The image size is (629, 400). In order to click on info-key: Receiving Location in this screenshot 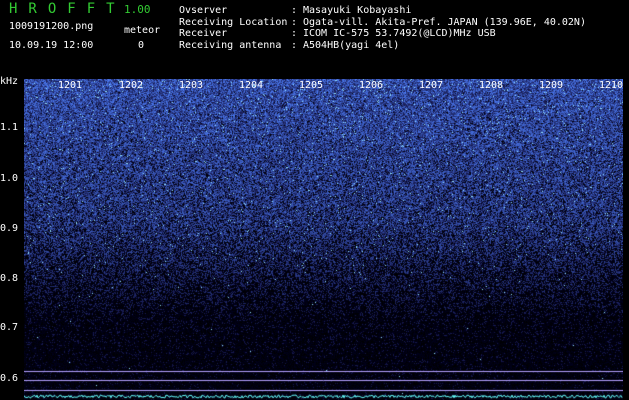, I will do `click(233, 22)`.